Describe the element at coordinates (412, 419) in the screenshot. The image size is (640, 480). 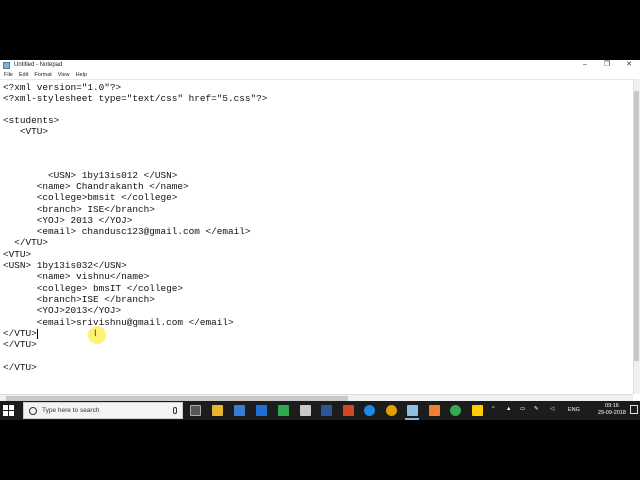
I see `active-app-indicator` at that location.